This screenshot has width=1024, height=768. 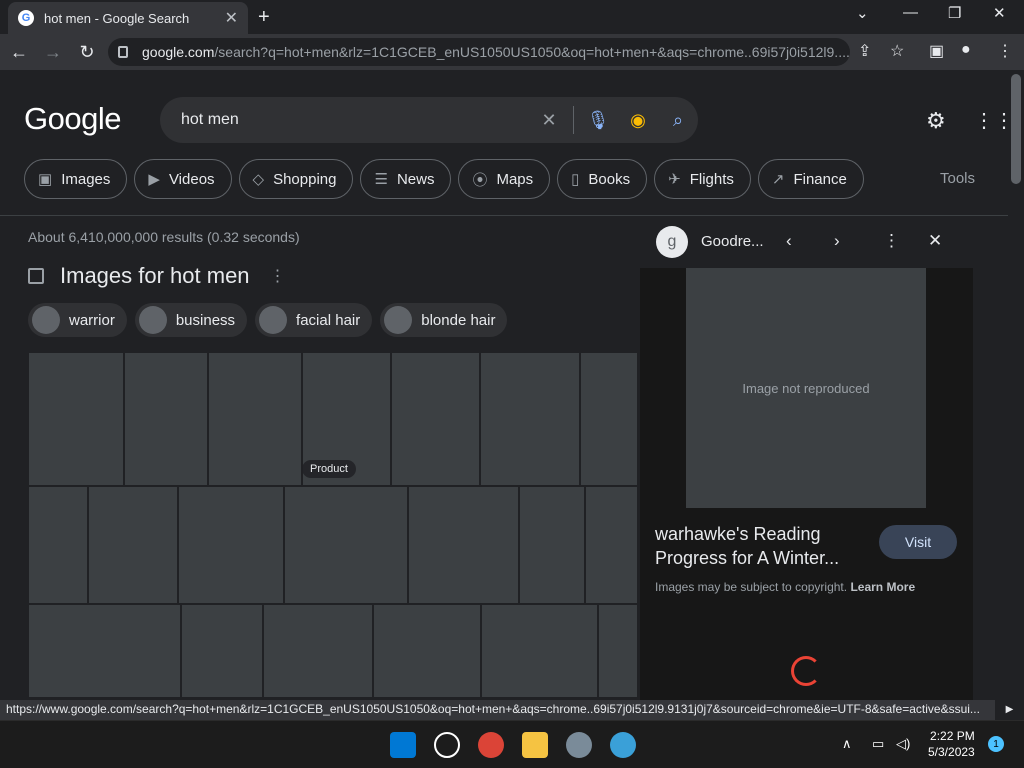 I want to click on clock: 2:22 PM 5/3/2023, so click(x=951, y=744).